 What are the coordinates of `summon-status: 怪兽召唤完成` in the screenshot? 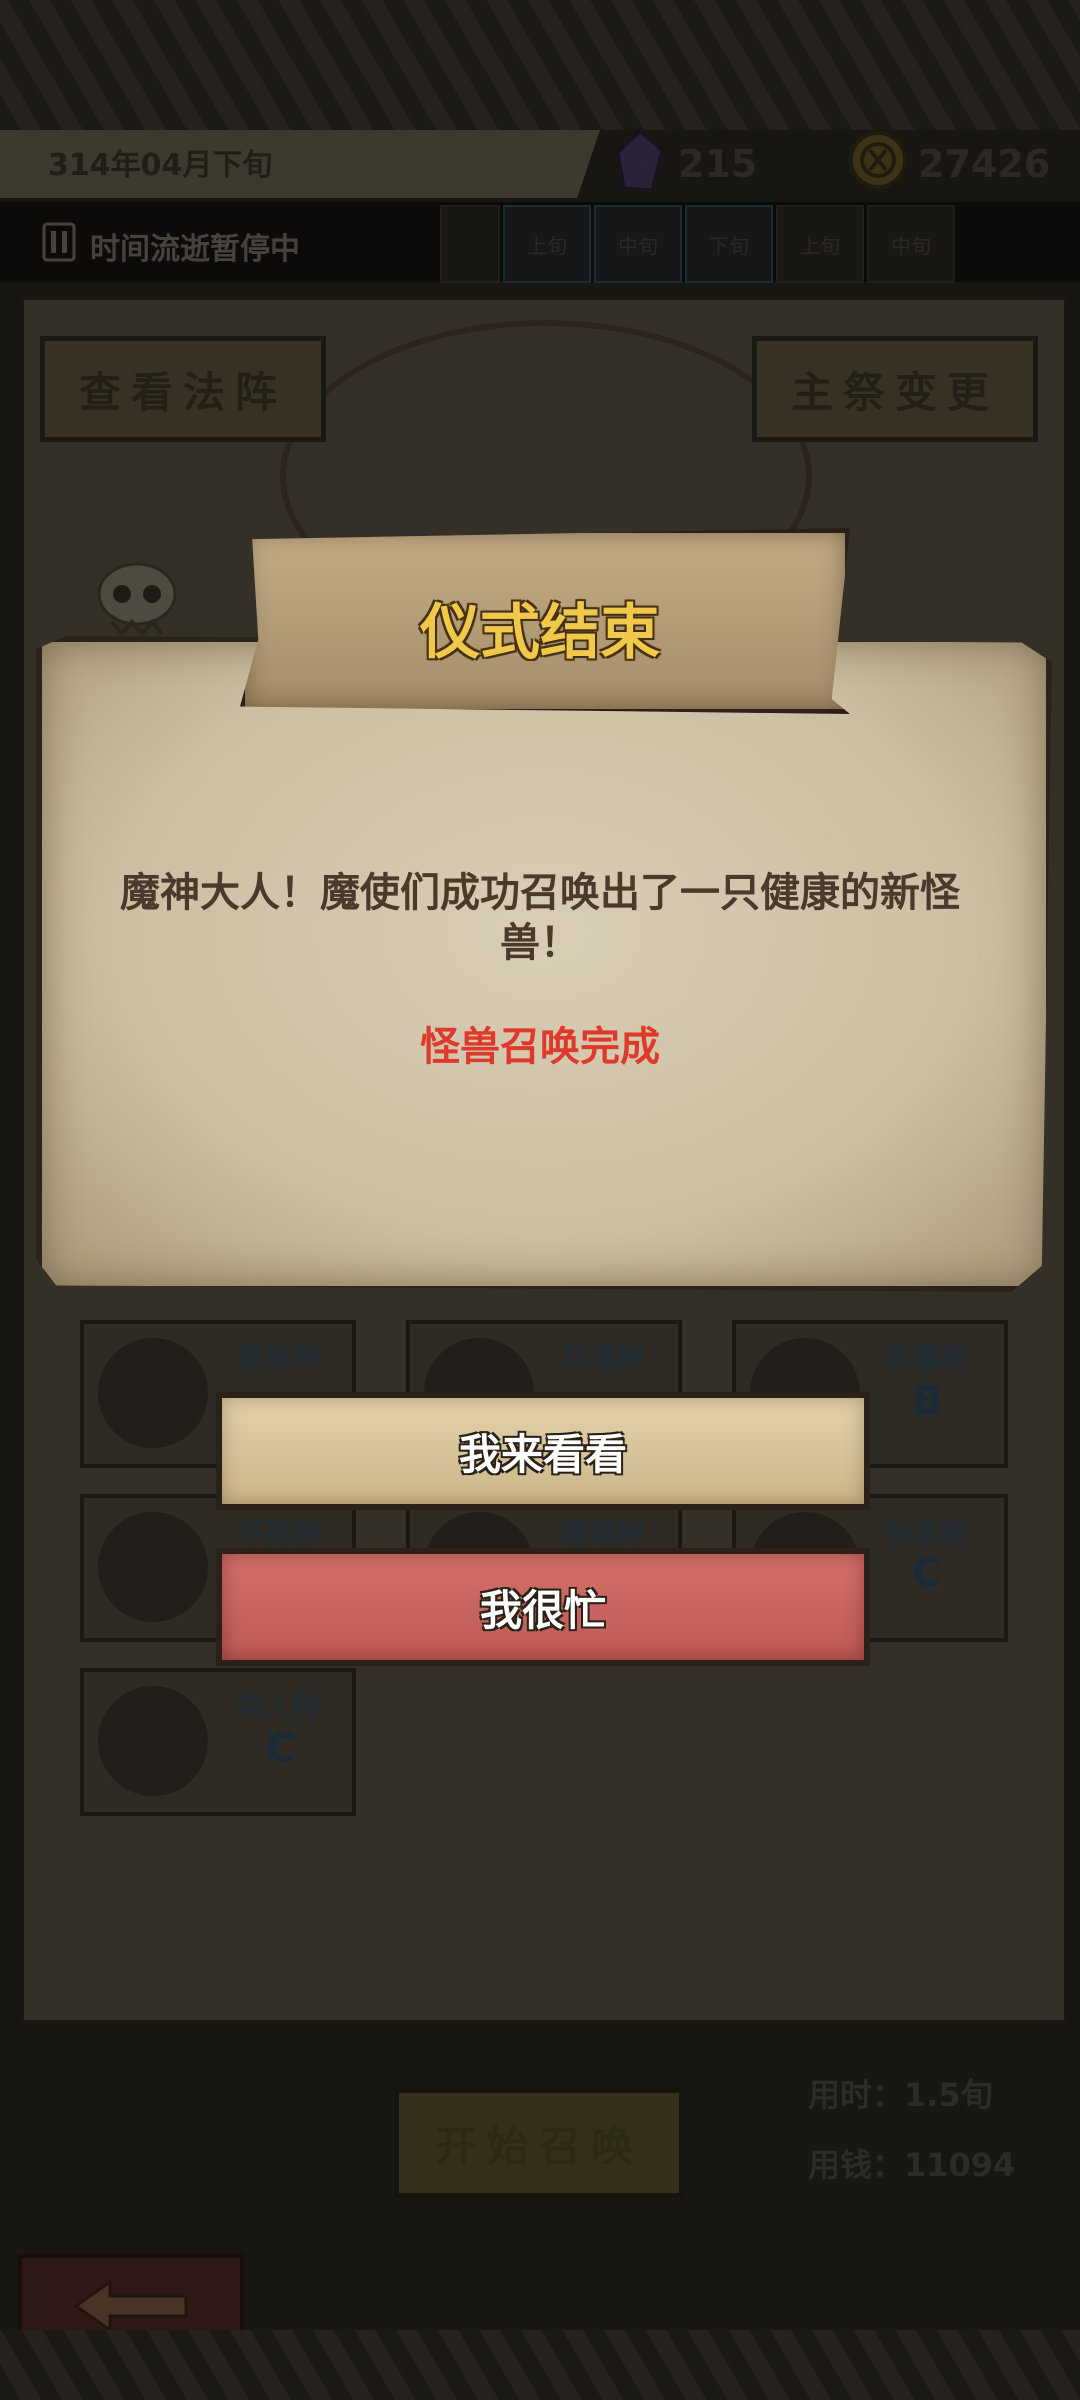 It's located at (540, 1047).